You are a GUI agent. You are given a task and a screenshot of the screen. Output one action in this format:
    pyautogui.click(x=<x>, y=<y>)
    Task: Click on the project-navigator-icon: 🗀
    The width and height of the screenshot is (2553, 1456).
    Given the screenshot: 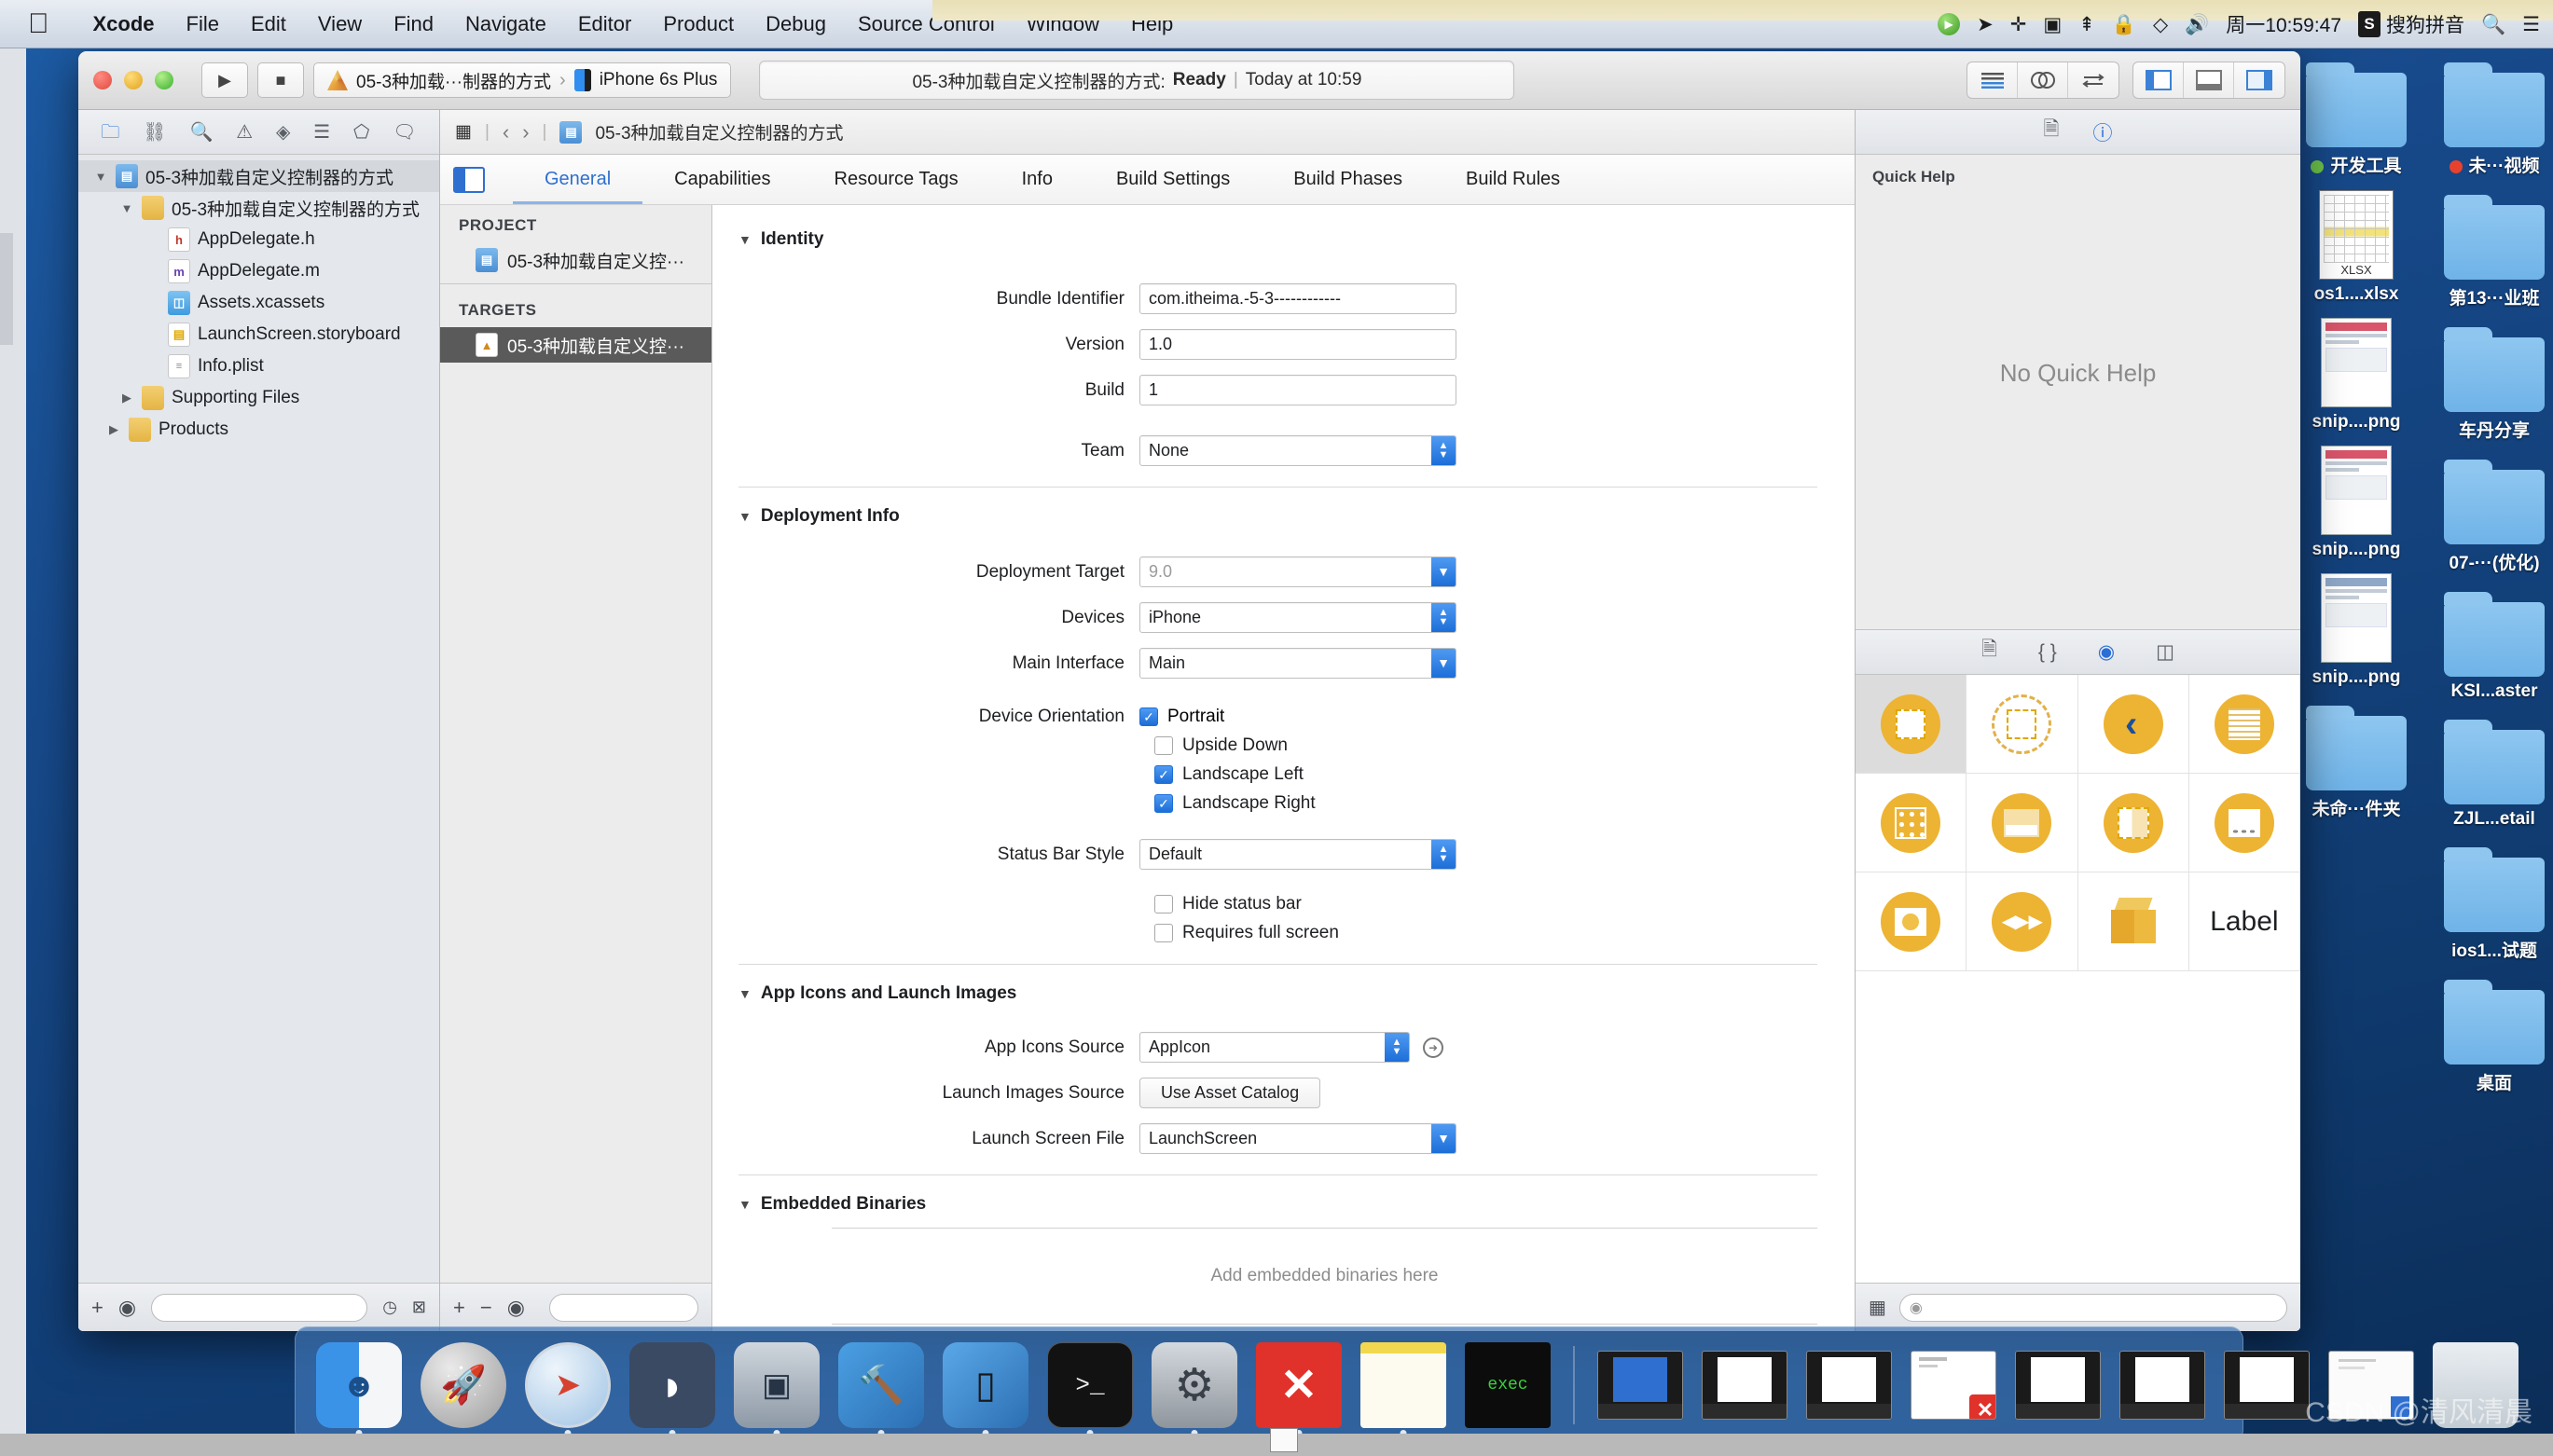 What is the action you would take?
    pyautogui.click(x=110, y=132)
    